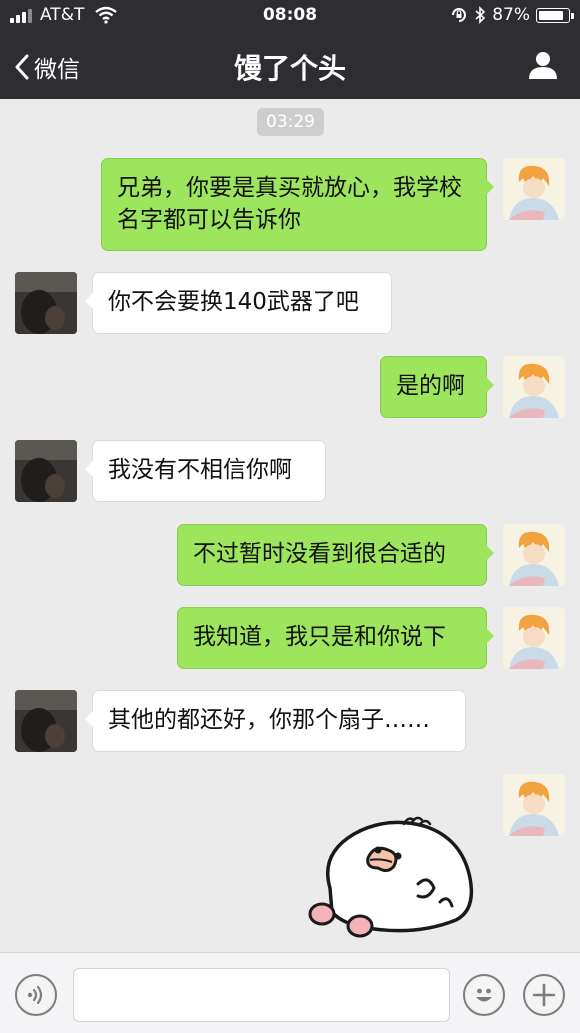 The image size is (580, 1033). I want to click on message-text: 不过暂时没看到很合适的, so click(319, 554).